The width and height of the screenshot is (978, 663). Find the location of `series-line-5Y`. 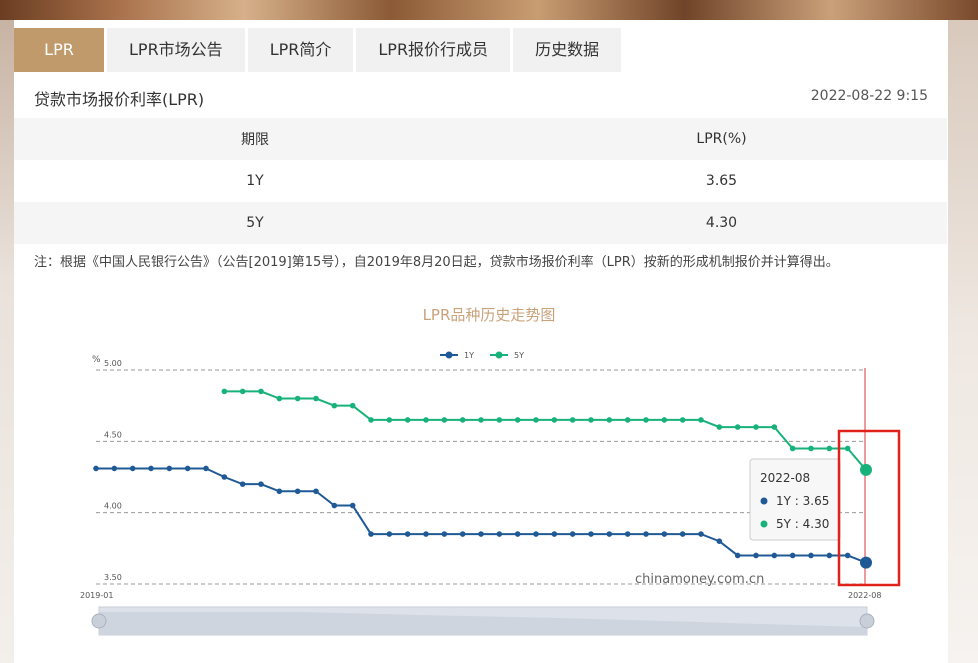

series-line-5Y is located at coordinates (545, 430).